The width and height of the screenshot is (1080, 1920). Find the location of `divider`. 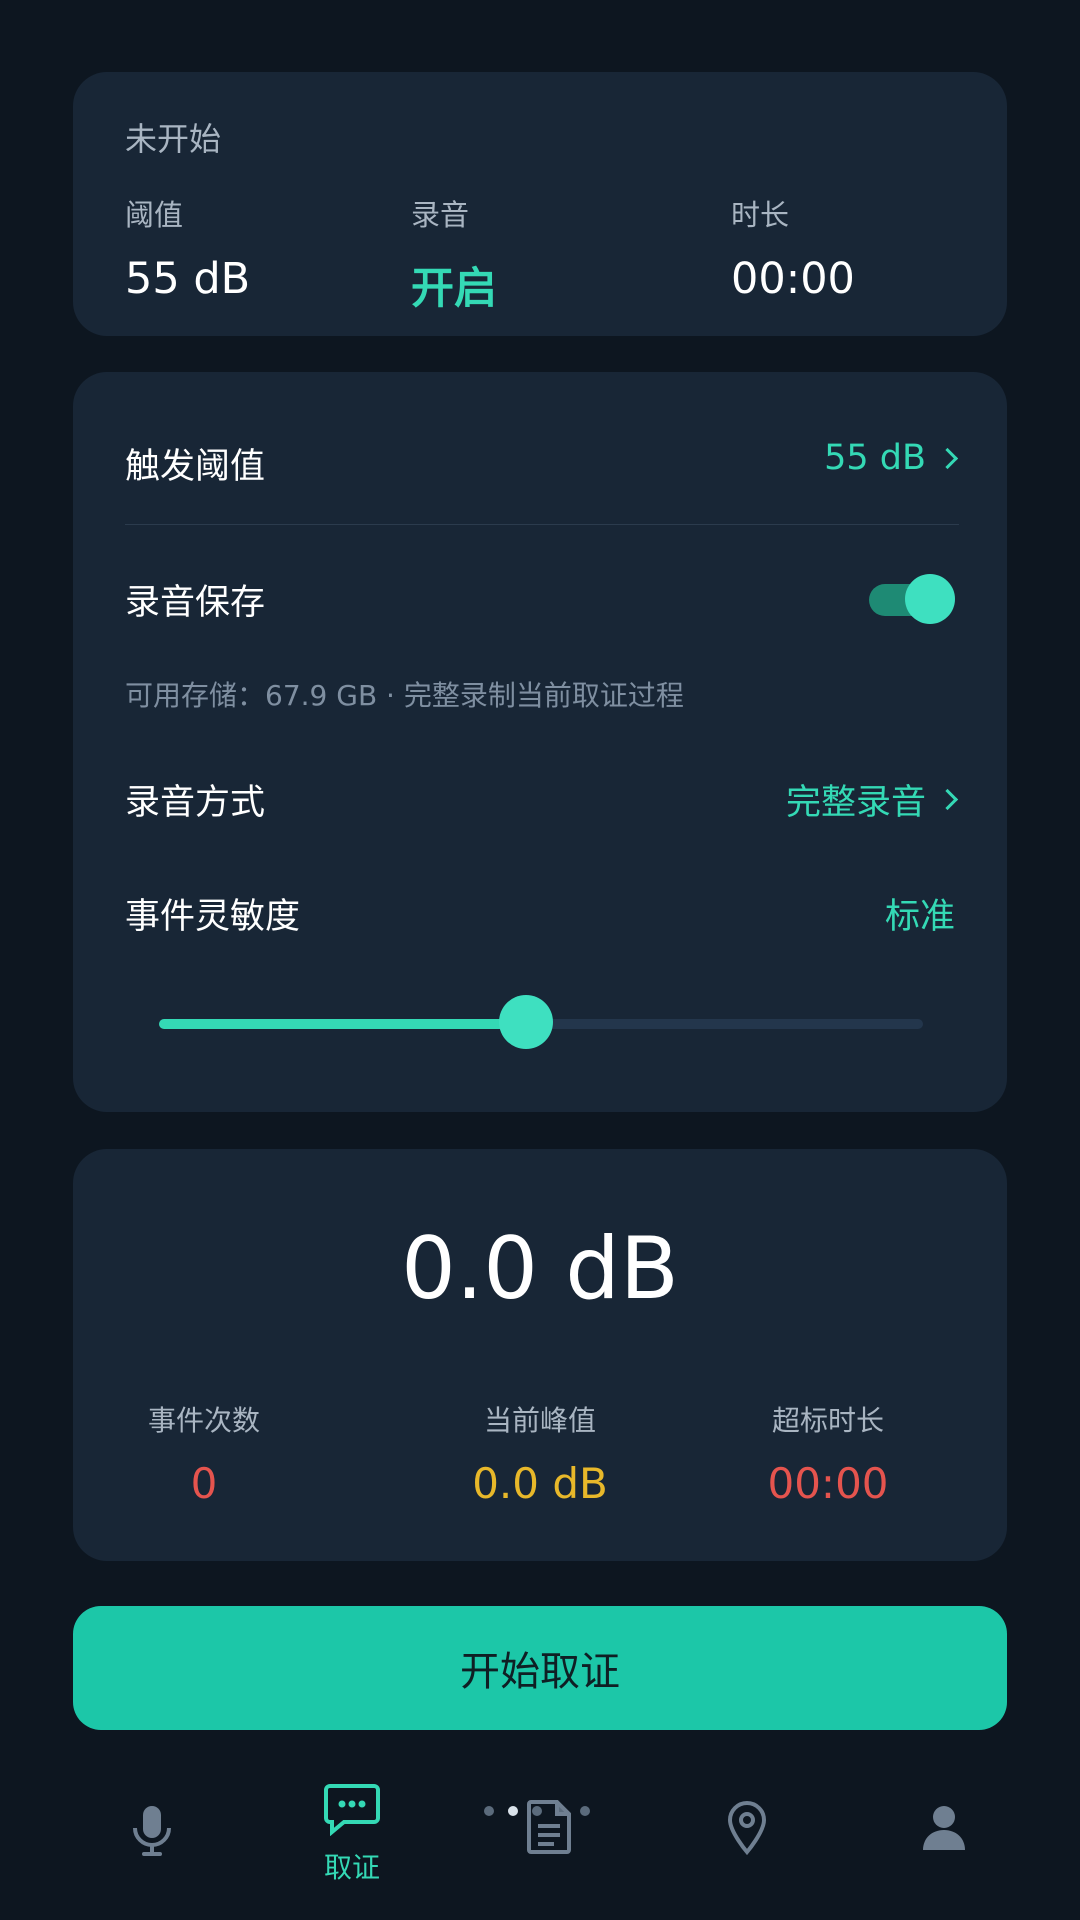

divider is located at coordinates (542, 524).